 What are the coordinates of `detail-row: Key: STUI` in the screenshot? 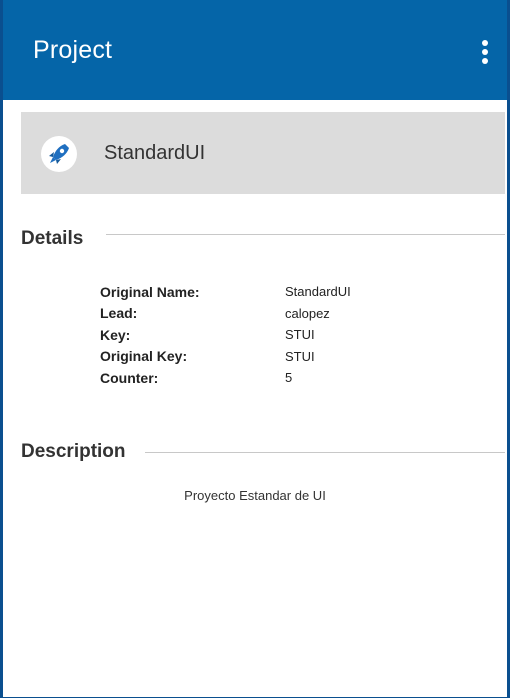 It's located at (225, 335).